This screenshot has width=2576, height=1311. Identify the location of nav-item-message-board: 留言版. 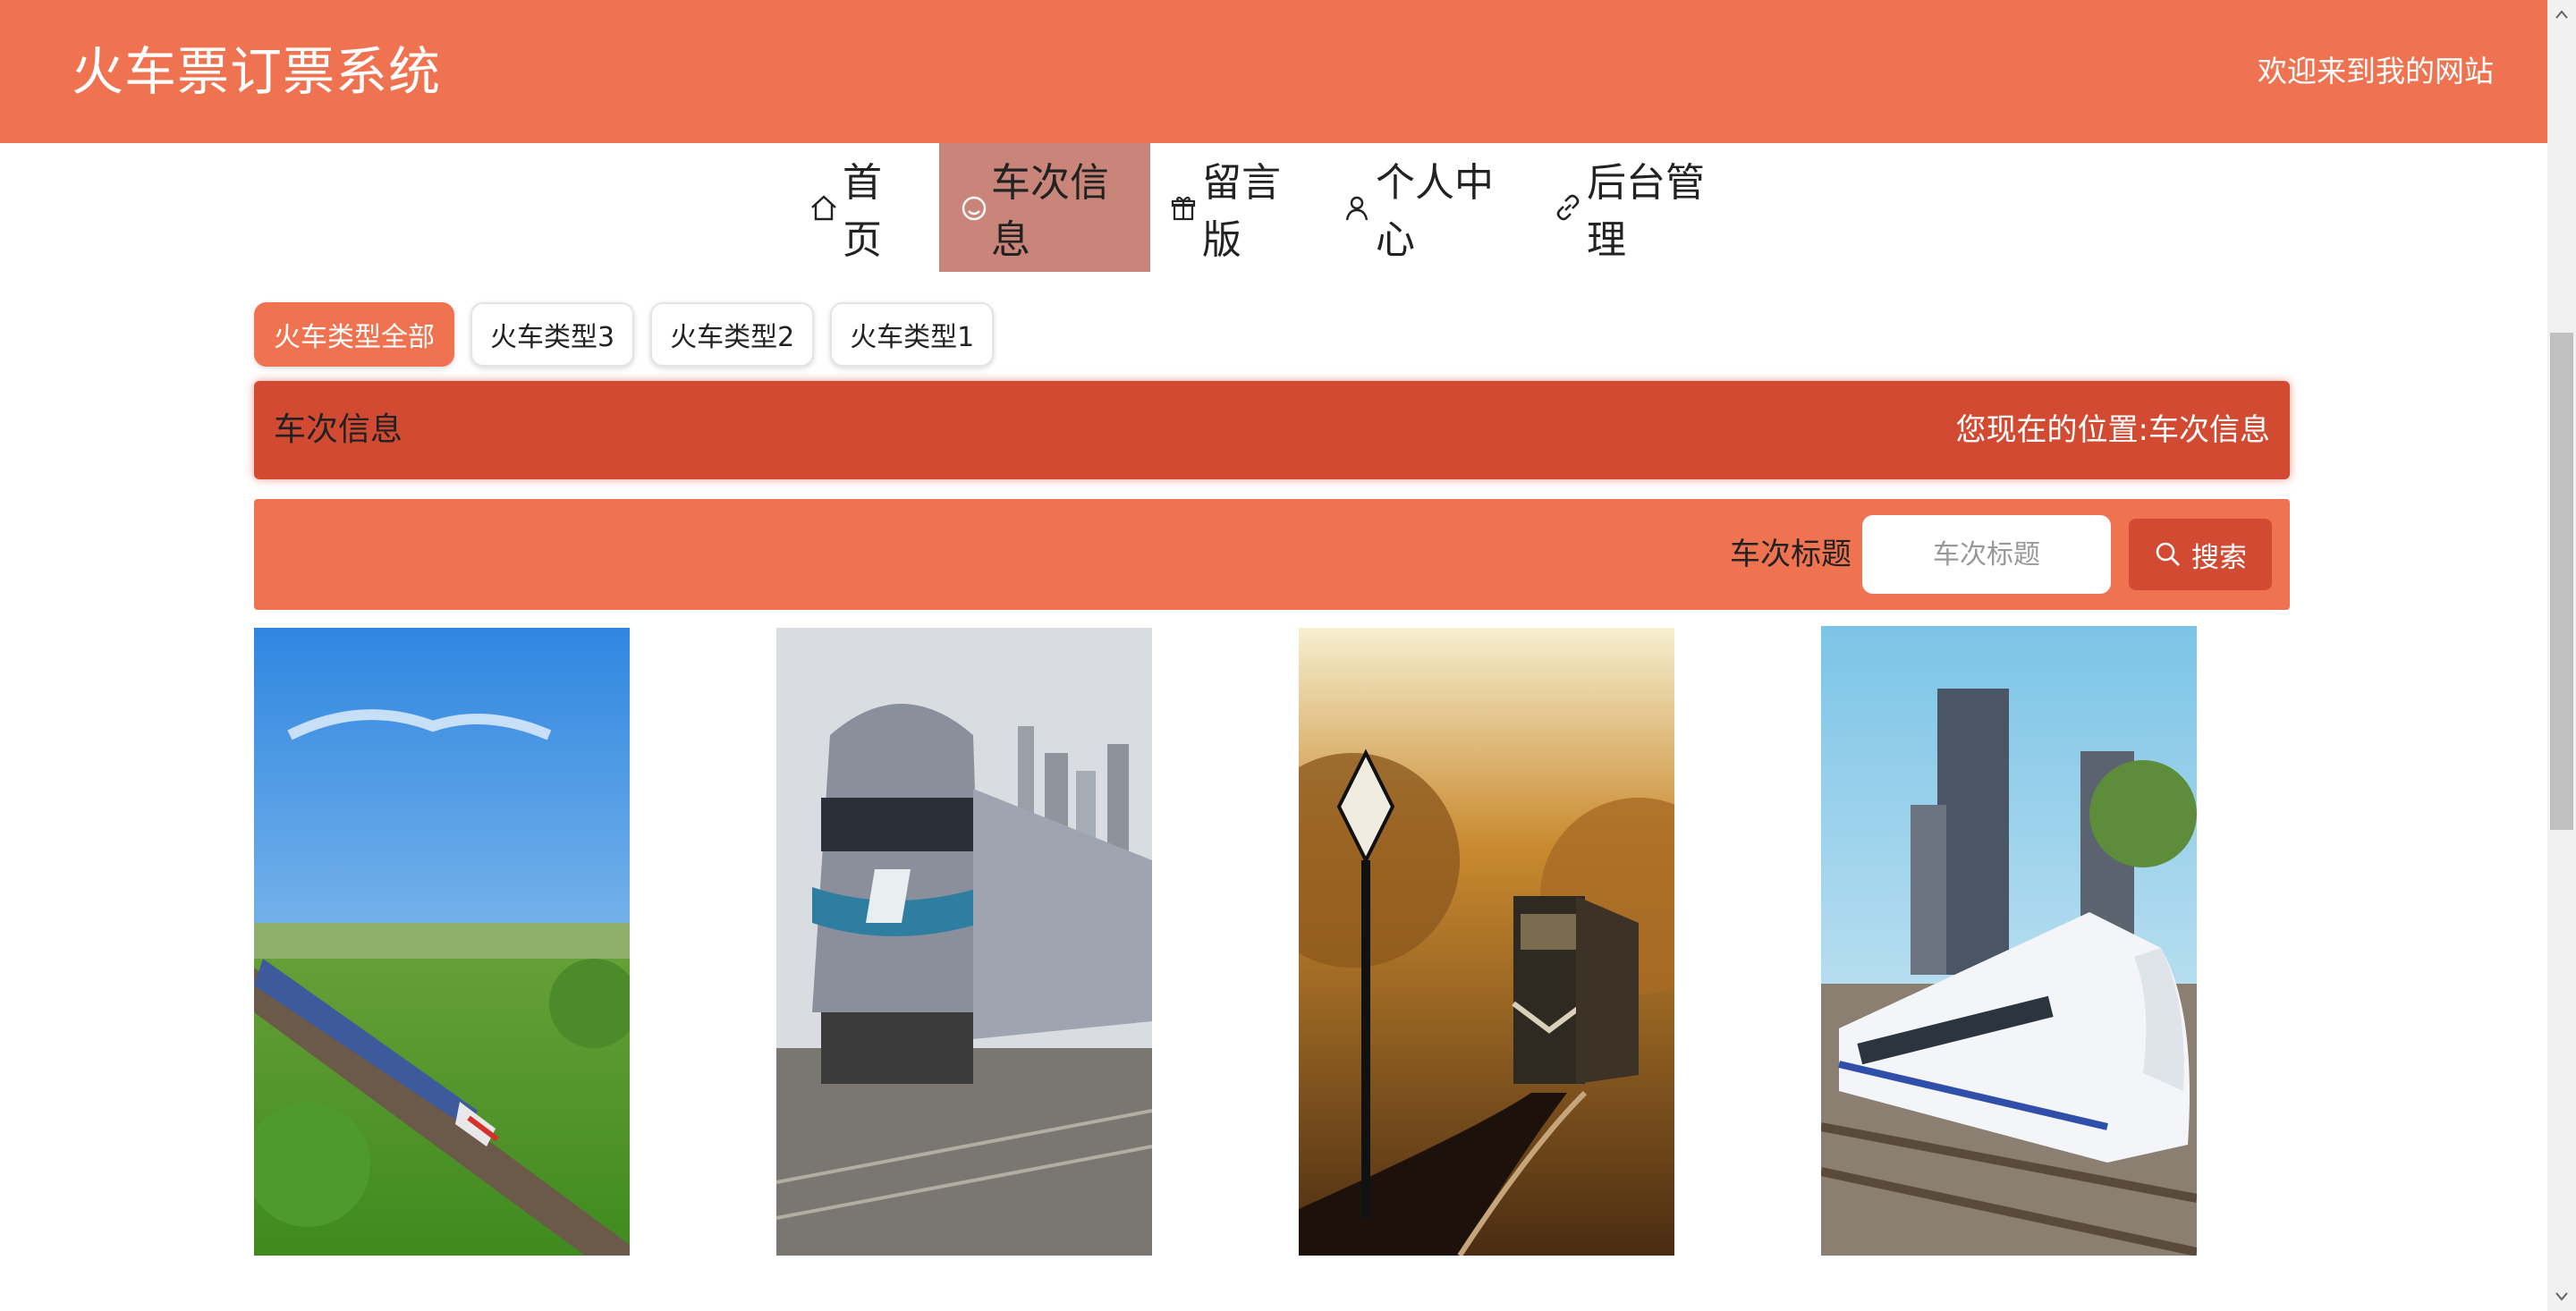
(1238, 207).